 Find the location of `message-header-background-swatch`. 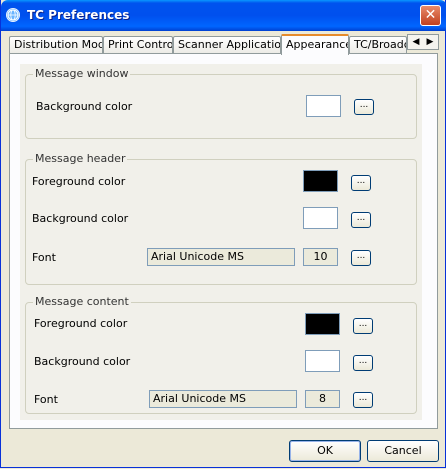

message-header-background-swatch is located at coordinates (320, 218).